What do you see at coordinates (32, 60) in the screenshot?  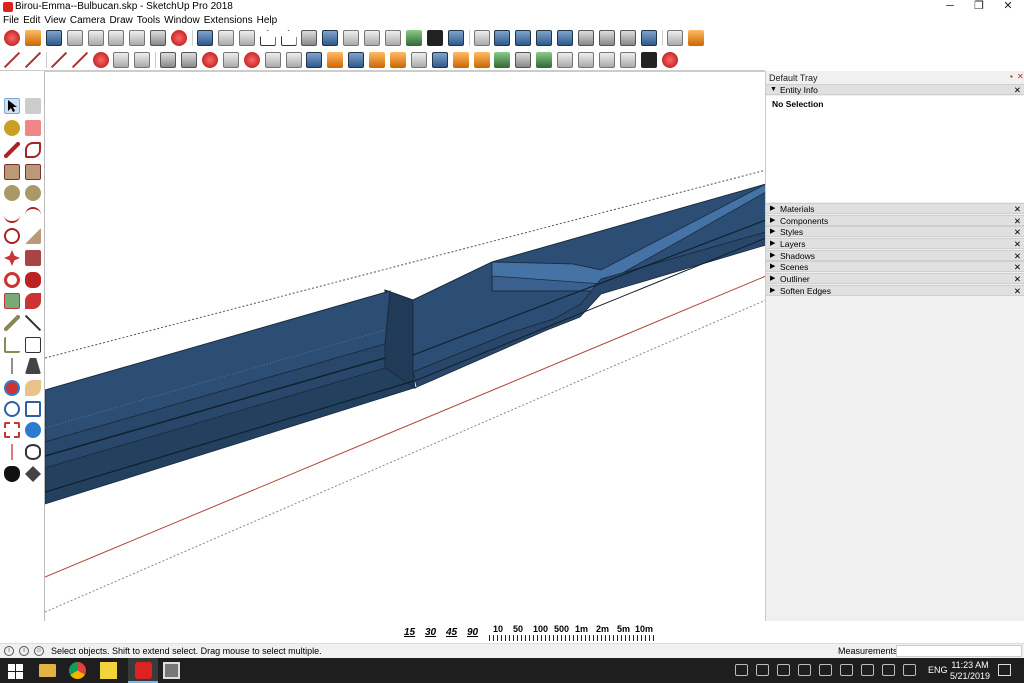 I see `guide-icon` at bounding box center [32, 60].